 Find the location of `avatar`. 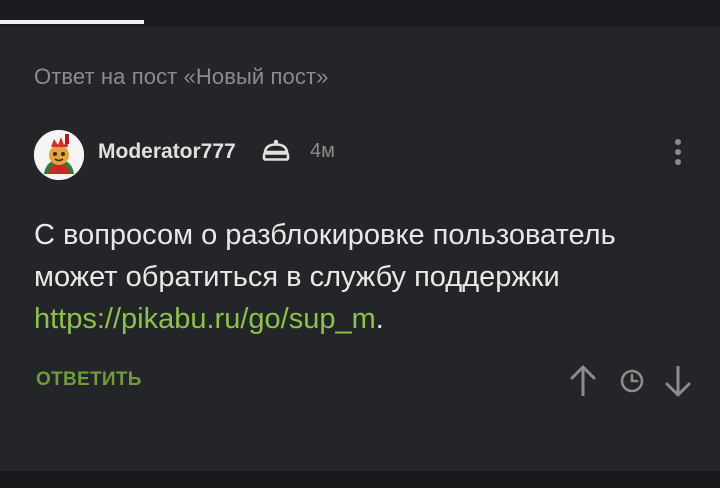

avatar is located at coordinates (59, 155).